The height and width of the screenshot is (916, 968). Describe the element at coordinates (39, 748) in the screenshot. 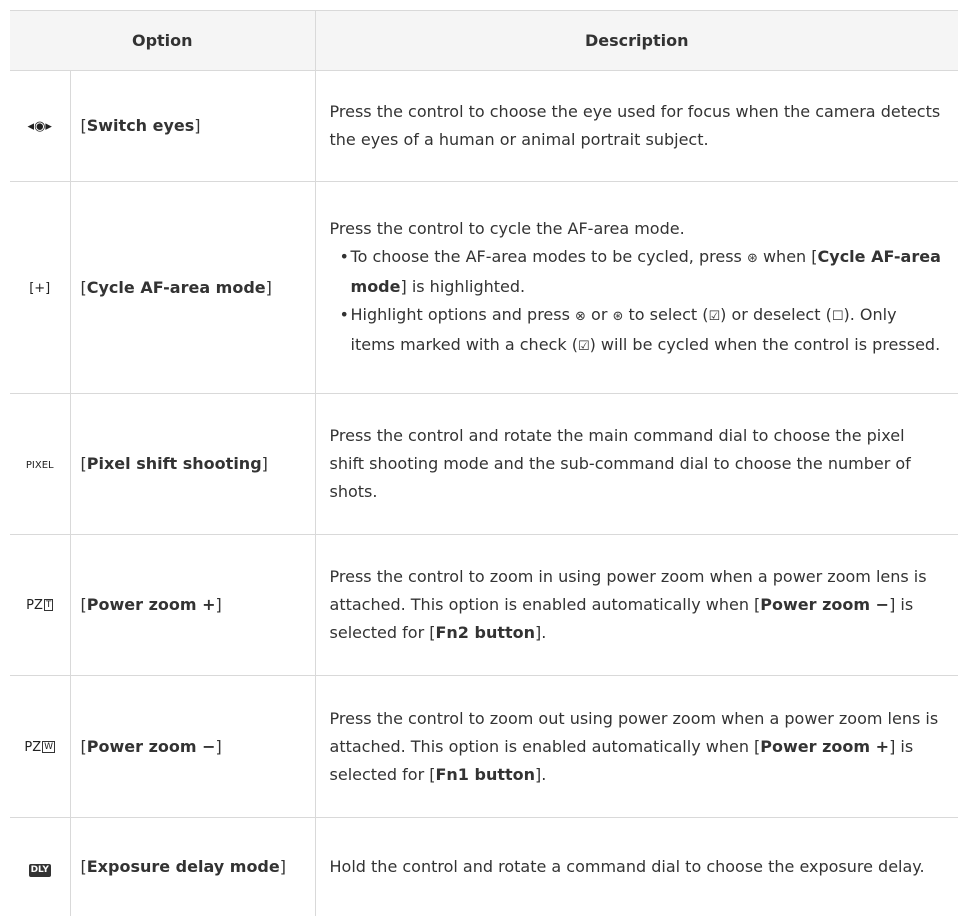

I see `power-zoom-minus-icon: PZW` at that location.